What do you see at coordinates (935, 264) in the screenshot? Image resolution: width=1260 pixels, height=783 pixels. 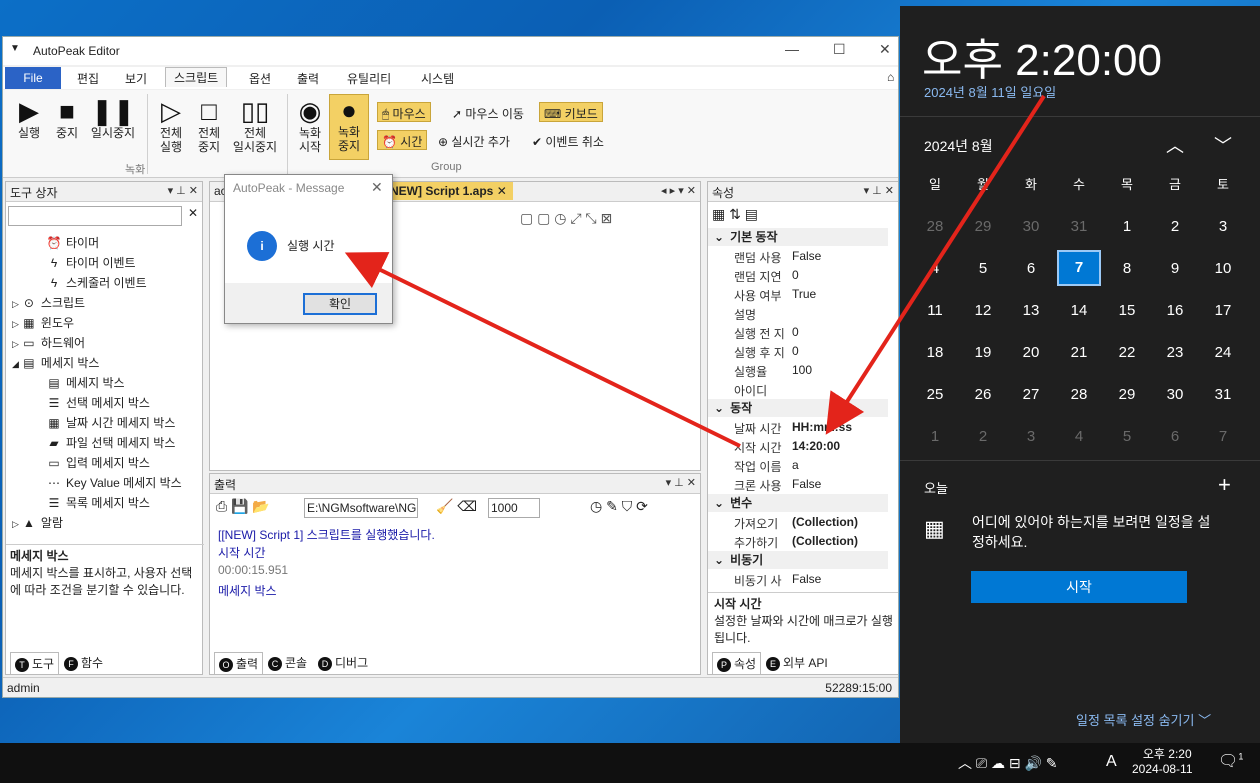 I see `arrow-to-start-time` at bounding box center [935, 264].